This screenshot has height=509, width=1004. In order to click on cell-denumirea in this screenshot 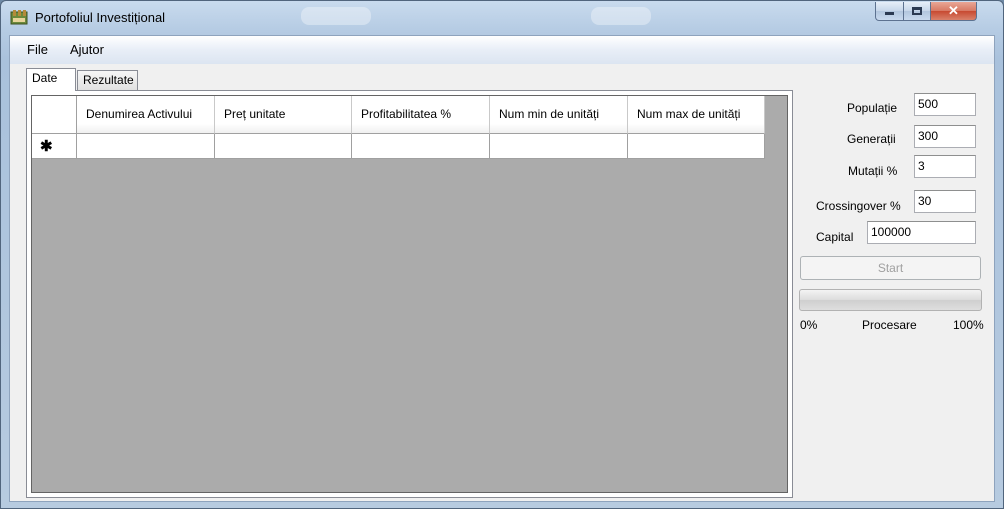, I will do `click(146, 146)`.